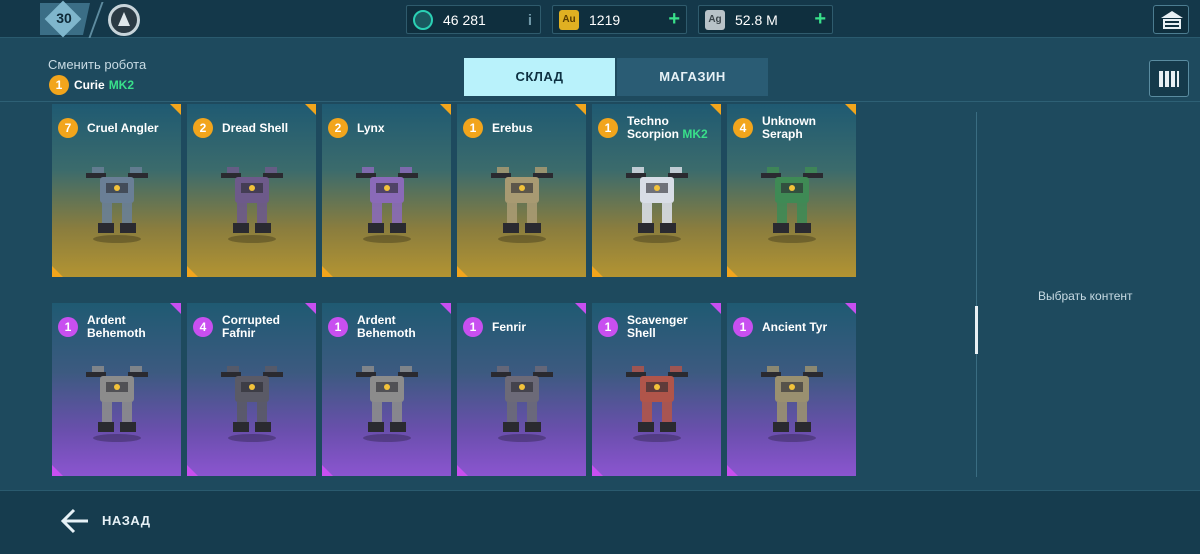  I want to click on robot-card: 1 Techno Scorpion MK2, so click(656, 190).